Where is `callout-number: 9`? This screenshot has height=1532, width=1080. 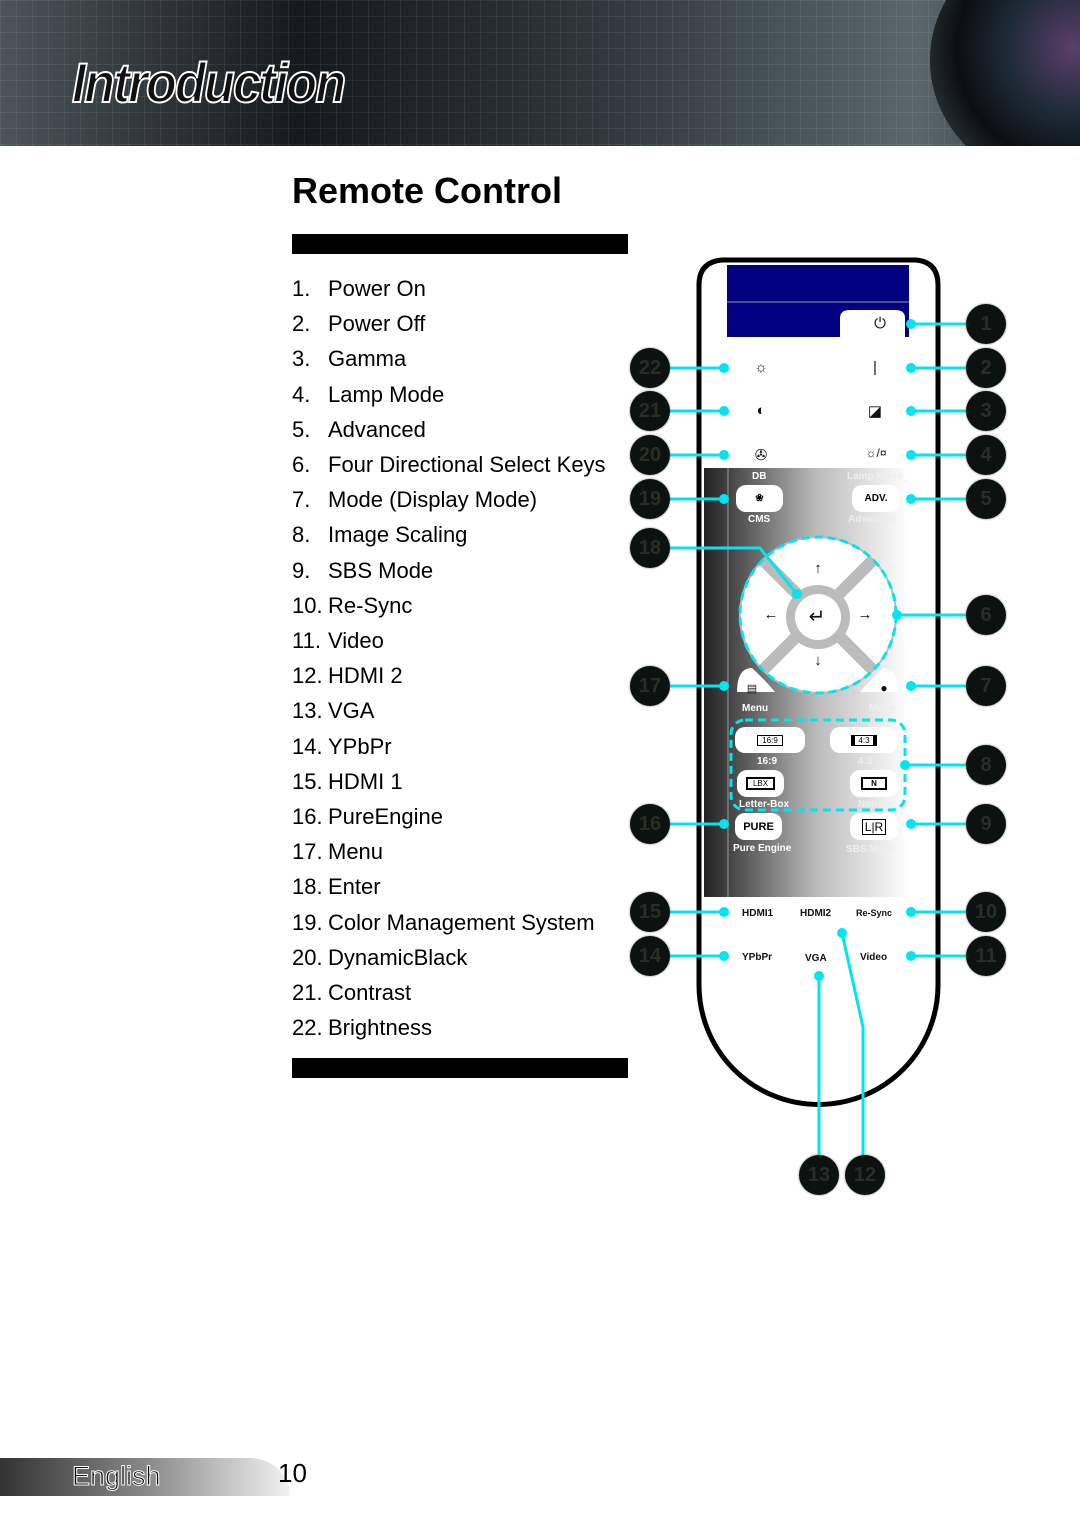 callout-number: 9 is located at coordinates (986, 824).